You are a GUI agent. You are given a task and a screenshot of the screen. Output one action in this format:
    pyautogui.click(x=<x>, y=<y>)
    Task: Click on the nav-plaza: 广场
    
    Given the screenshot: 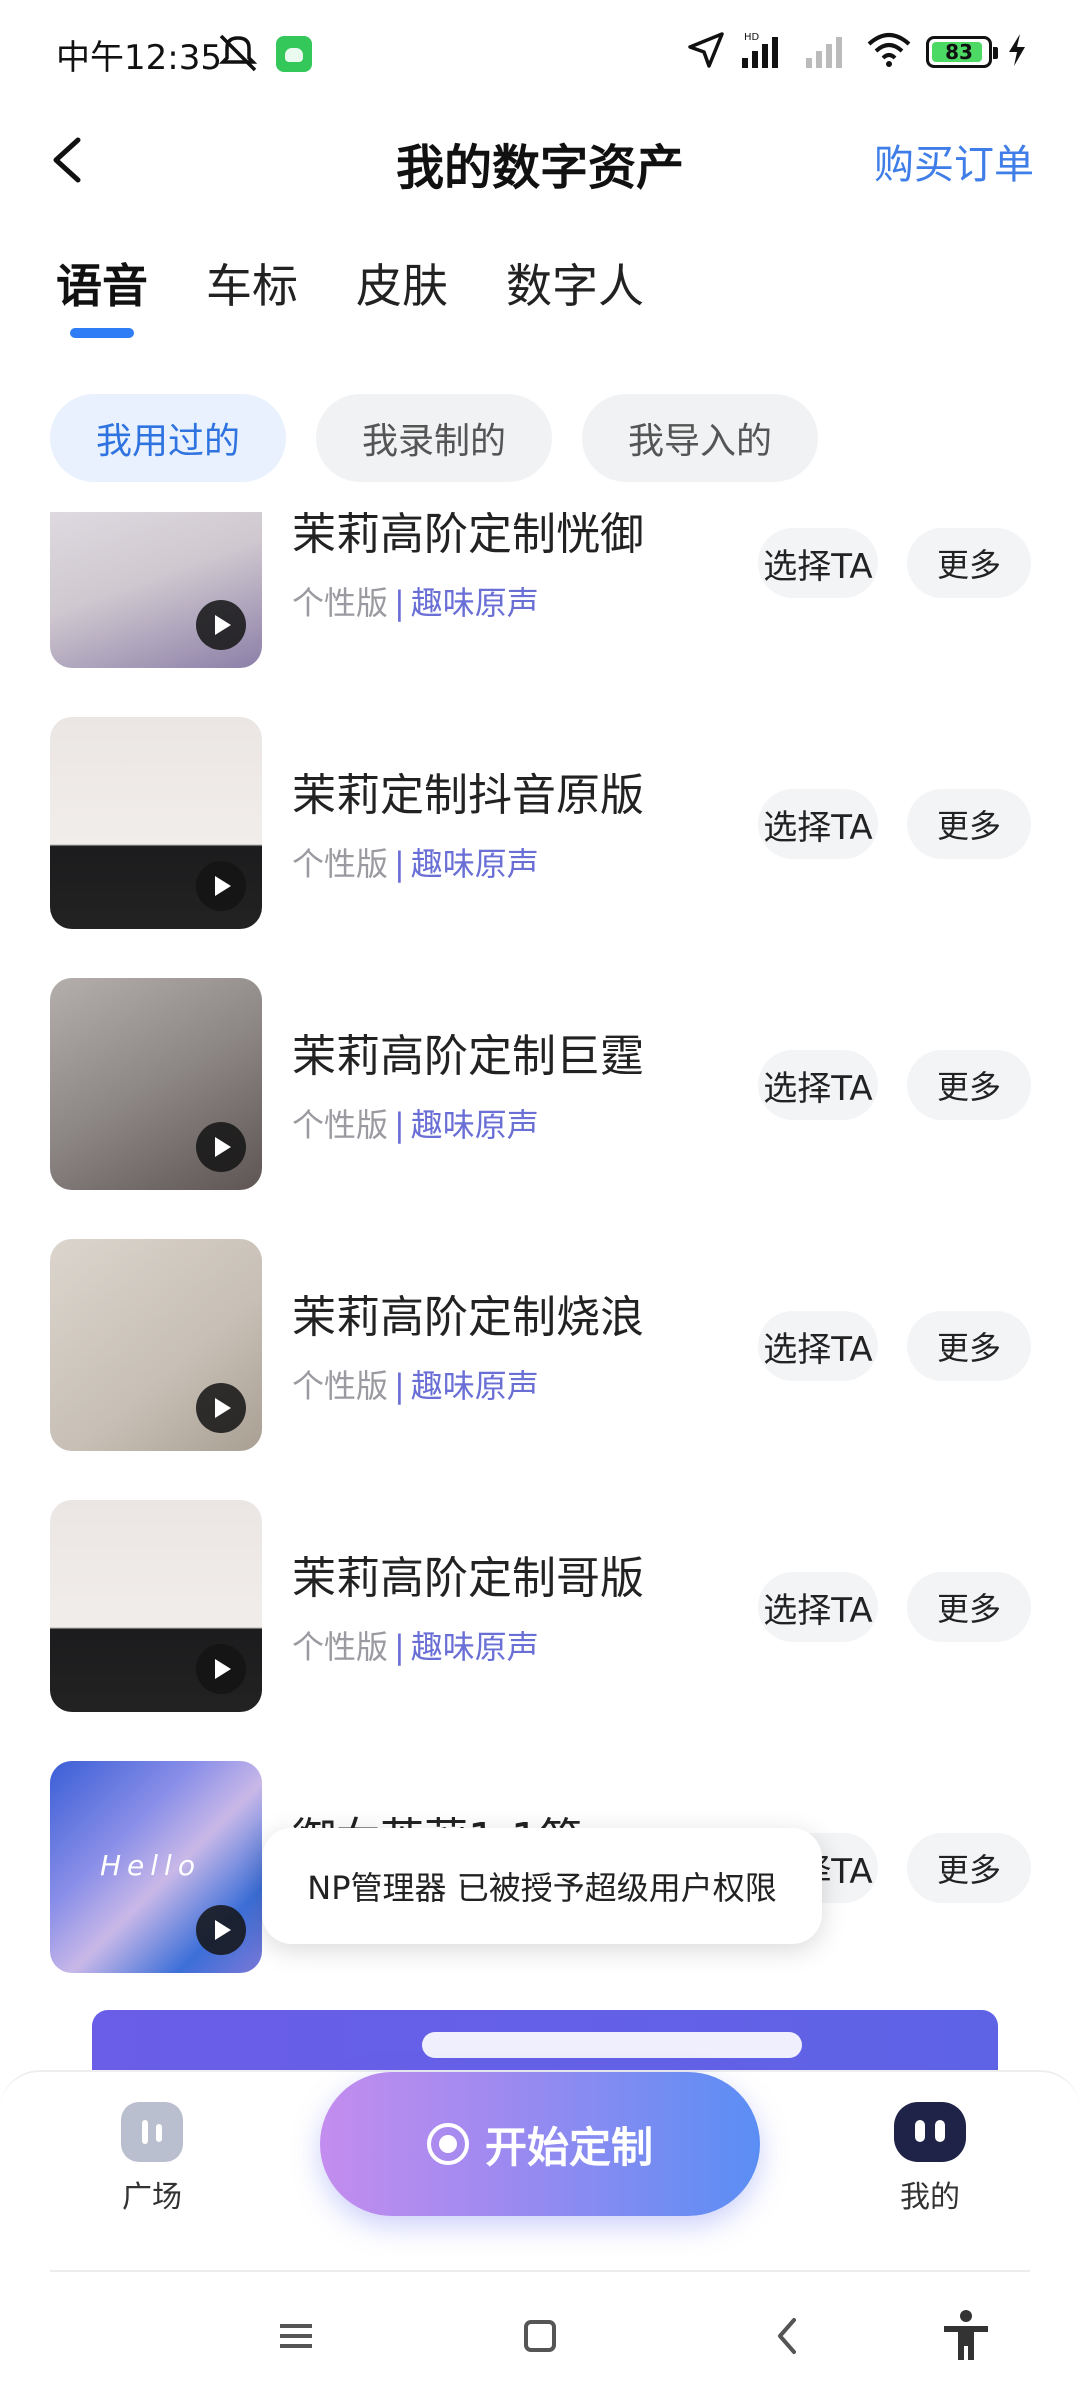 What is the action you would take?
    pyautogui.click(x=152, y=2159)
    